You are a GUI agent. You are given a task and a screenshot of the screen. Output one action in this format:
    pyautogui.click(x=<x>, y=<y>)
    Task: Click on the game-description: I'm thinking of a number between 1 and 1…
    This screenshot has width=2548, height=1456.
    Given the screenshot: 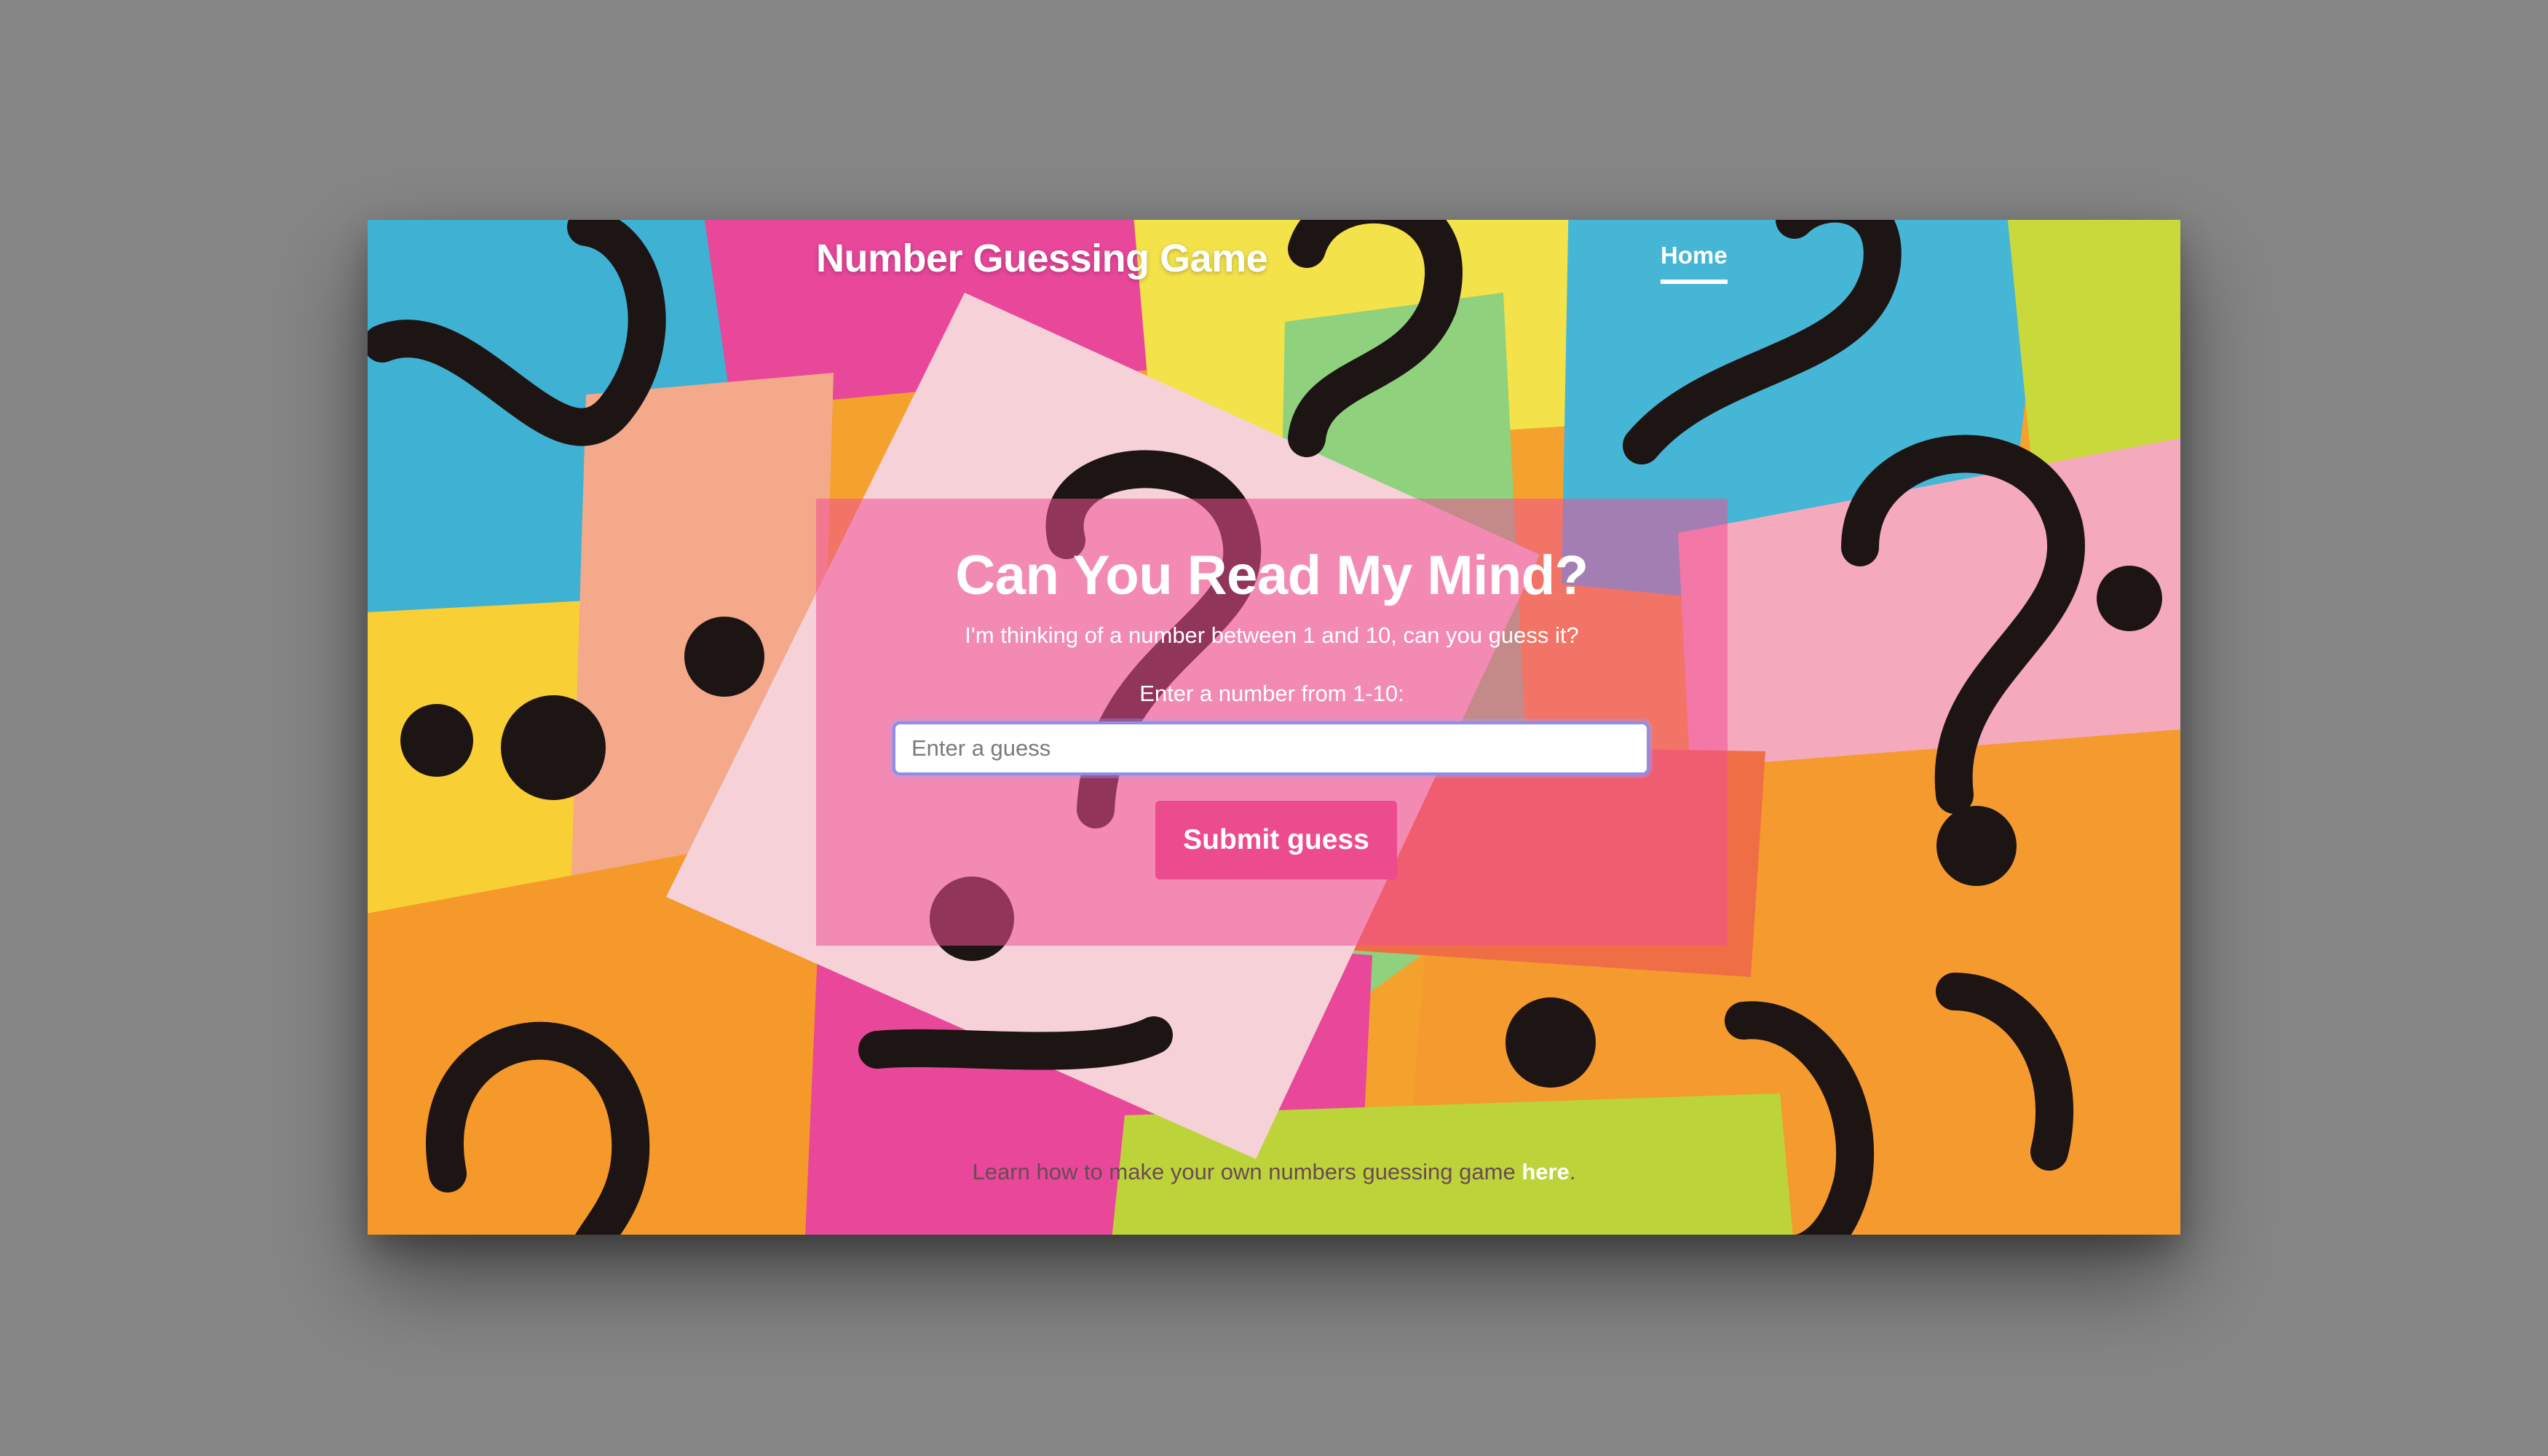 What is the action you would take?
    pyautogui.click(x=1272, y=635)
    